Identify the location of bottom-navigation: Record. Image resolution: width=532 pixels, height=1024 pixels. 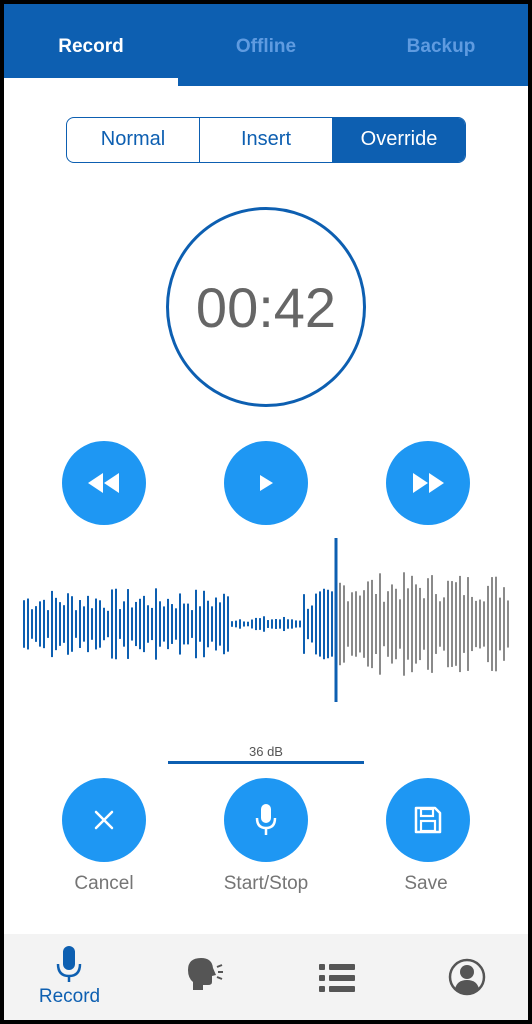
(266, 977).